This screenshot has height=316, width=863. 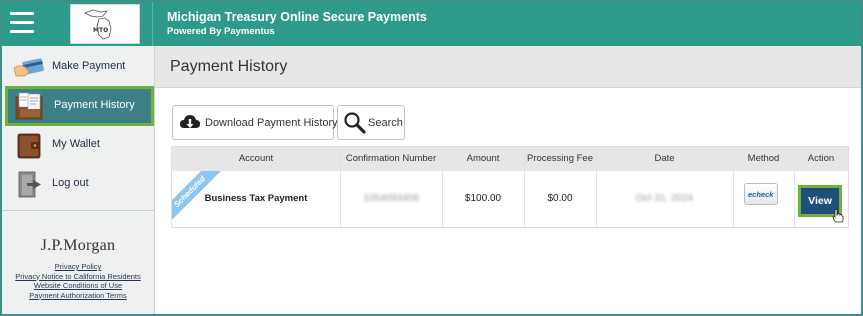 What do you see at coordinates (152, 24) in the screenshot?
I see `header-divider` at bounding box center [152, 24].